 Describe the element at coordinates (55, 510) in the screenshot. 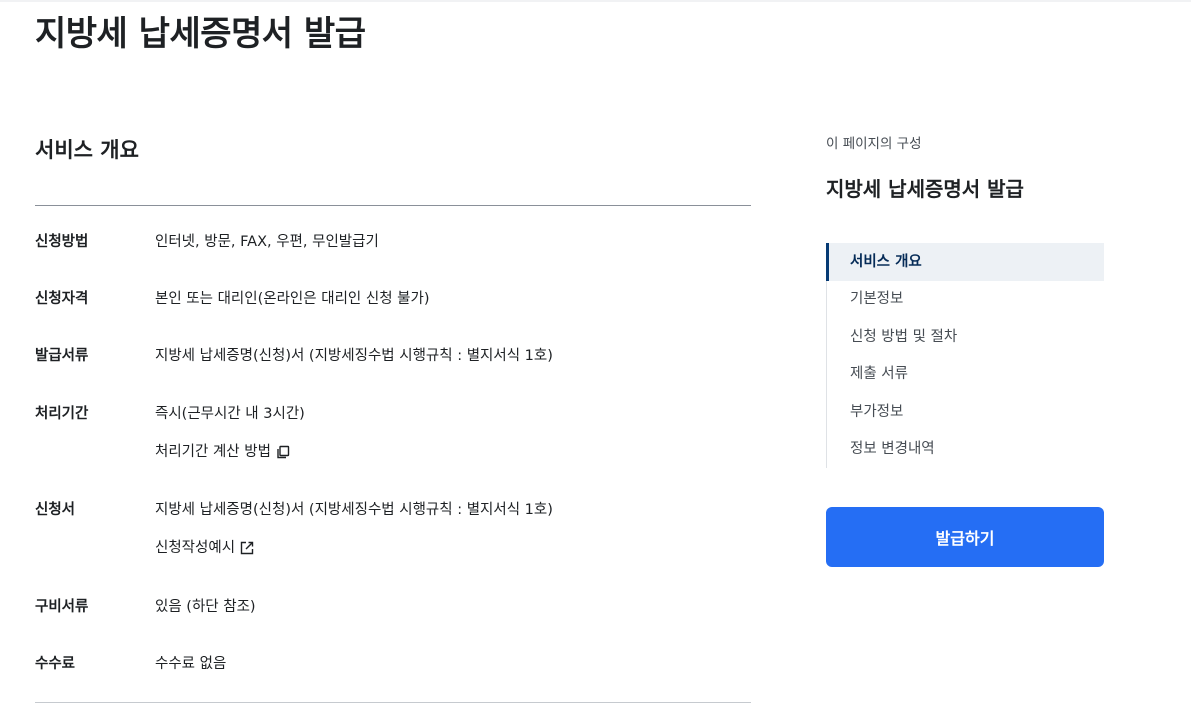

I see `row-label: 신청서` at that location.